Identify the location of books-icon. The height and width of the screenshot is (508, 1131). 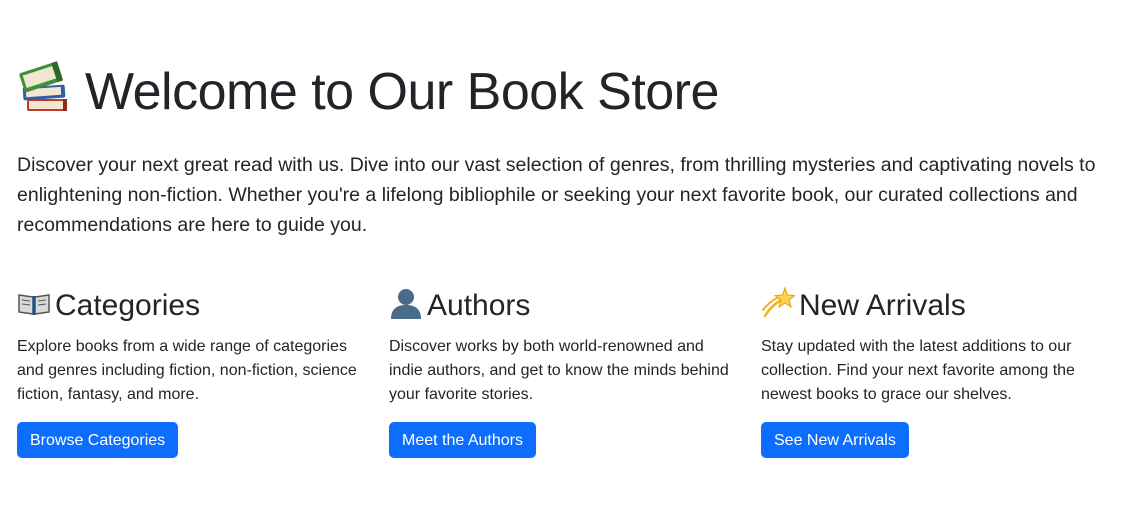
(46, 88).